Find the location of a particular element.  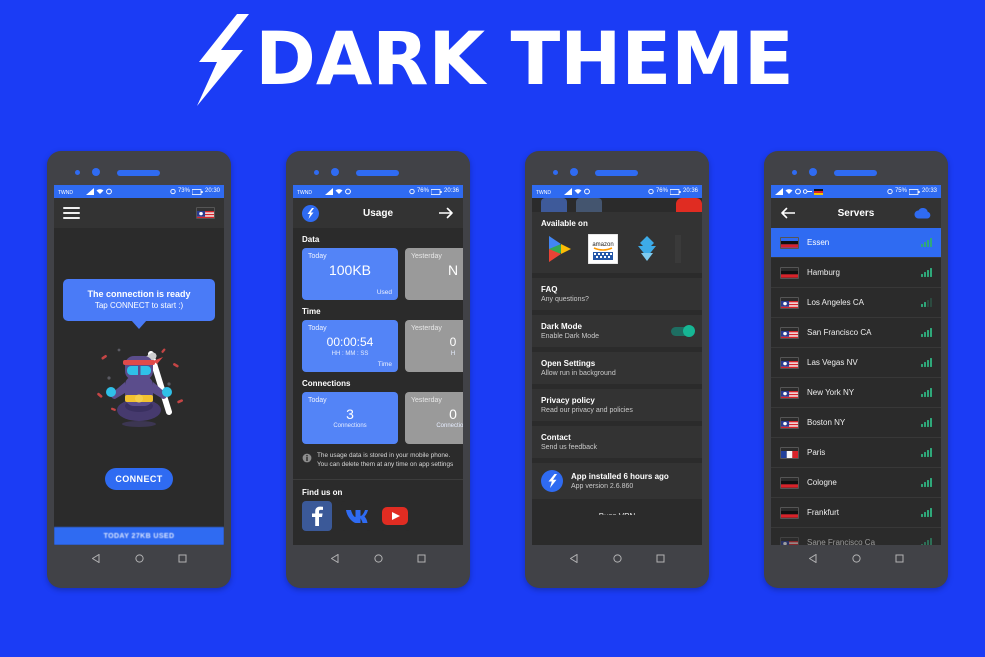

de-flag-icon is located at coordinates (789, 272).